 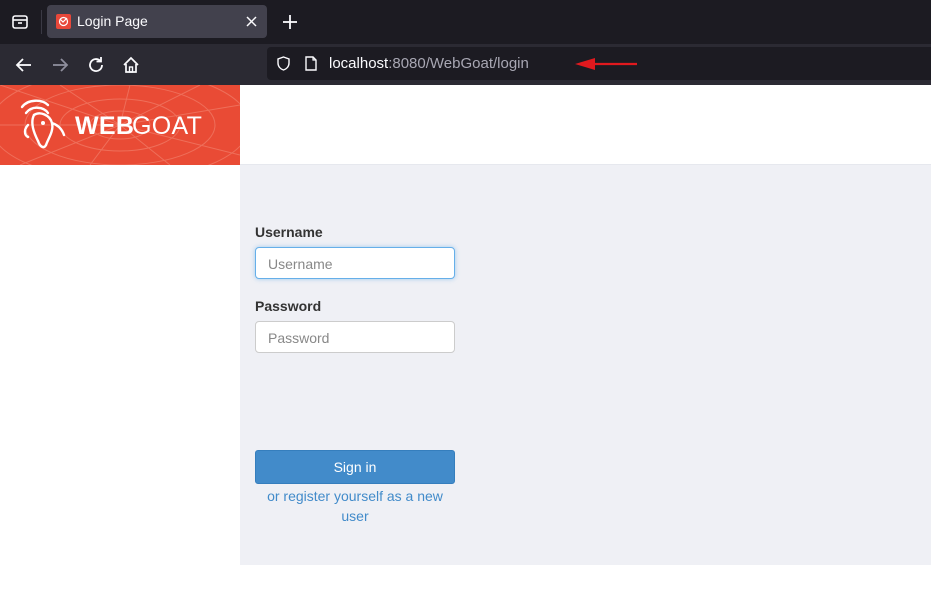 I want to click on back-arrow-icon, so click(x=24, y=65).